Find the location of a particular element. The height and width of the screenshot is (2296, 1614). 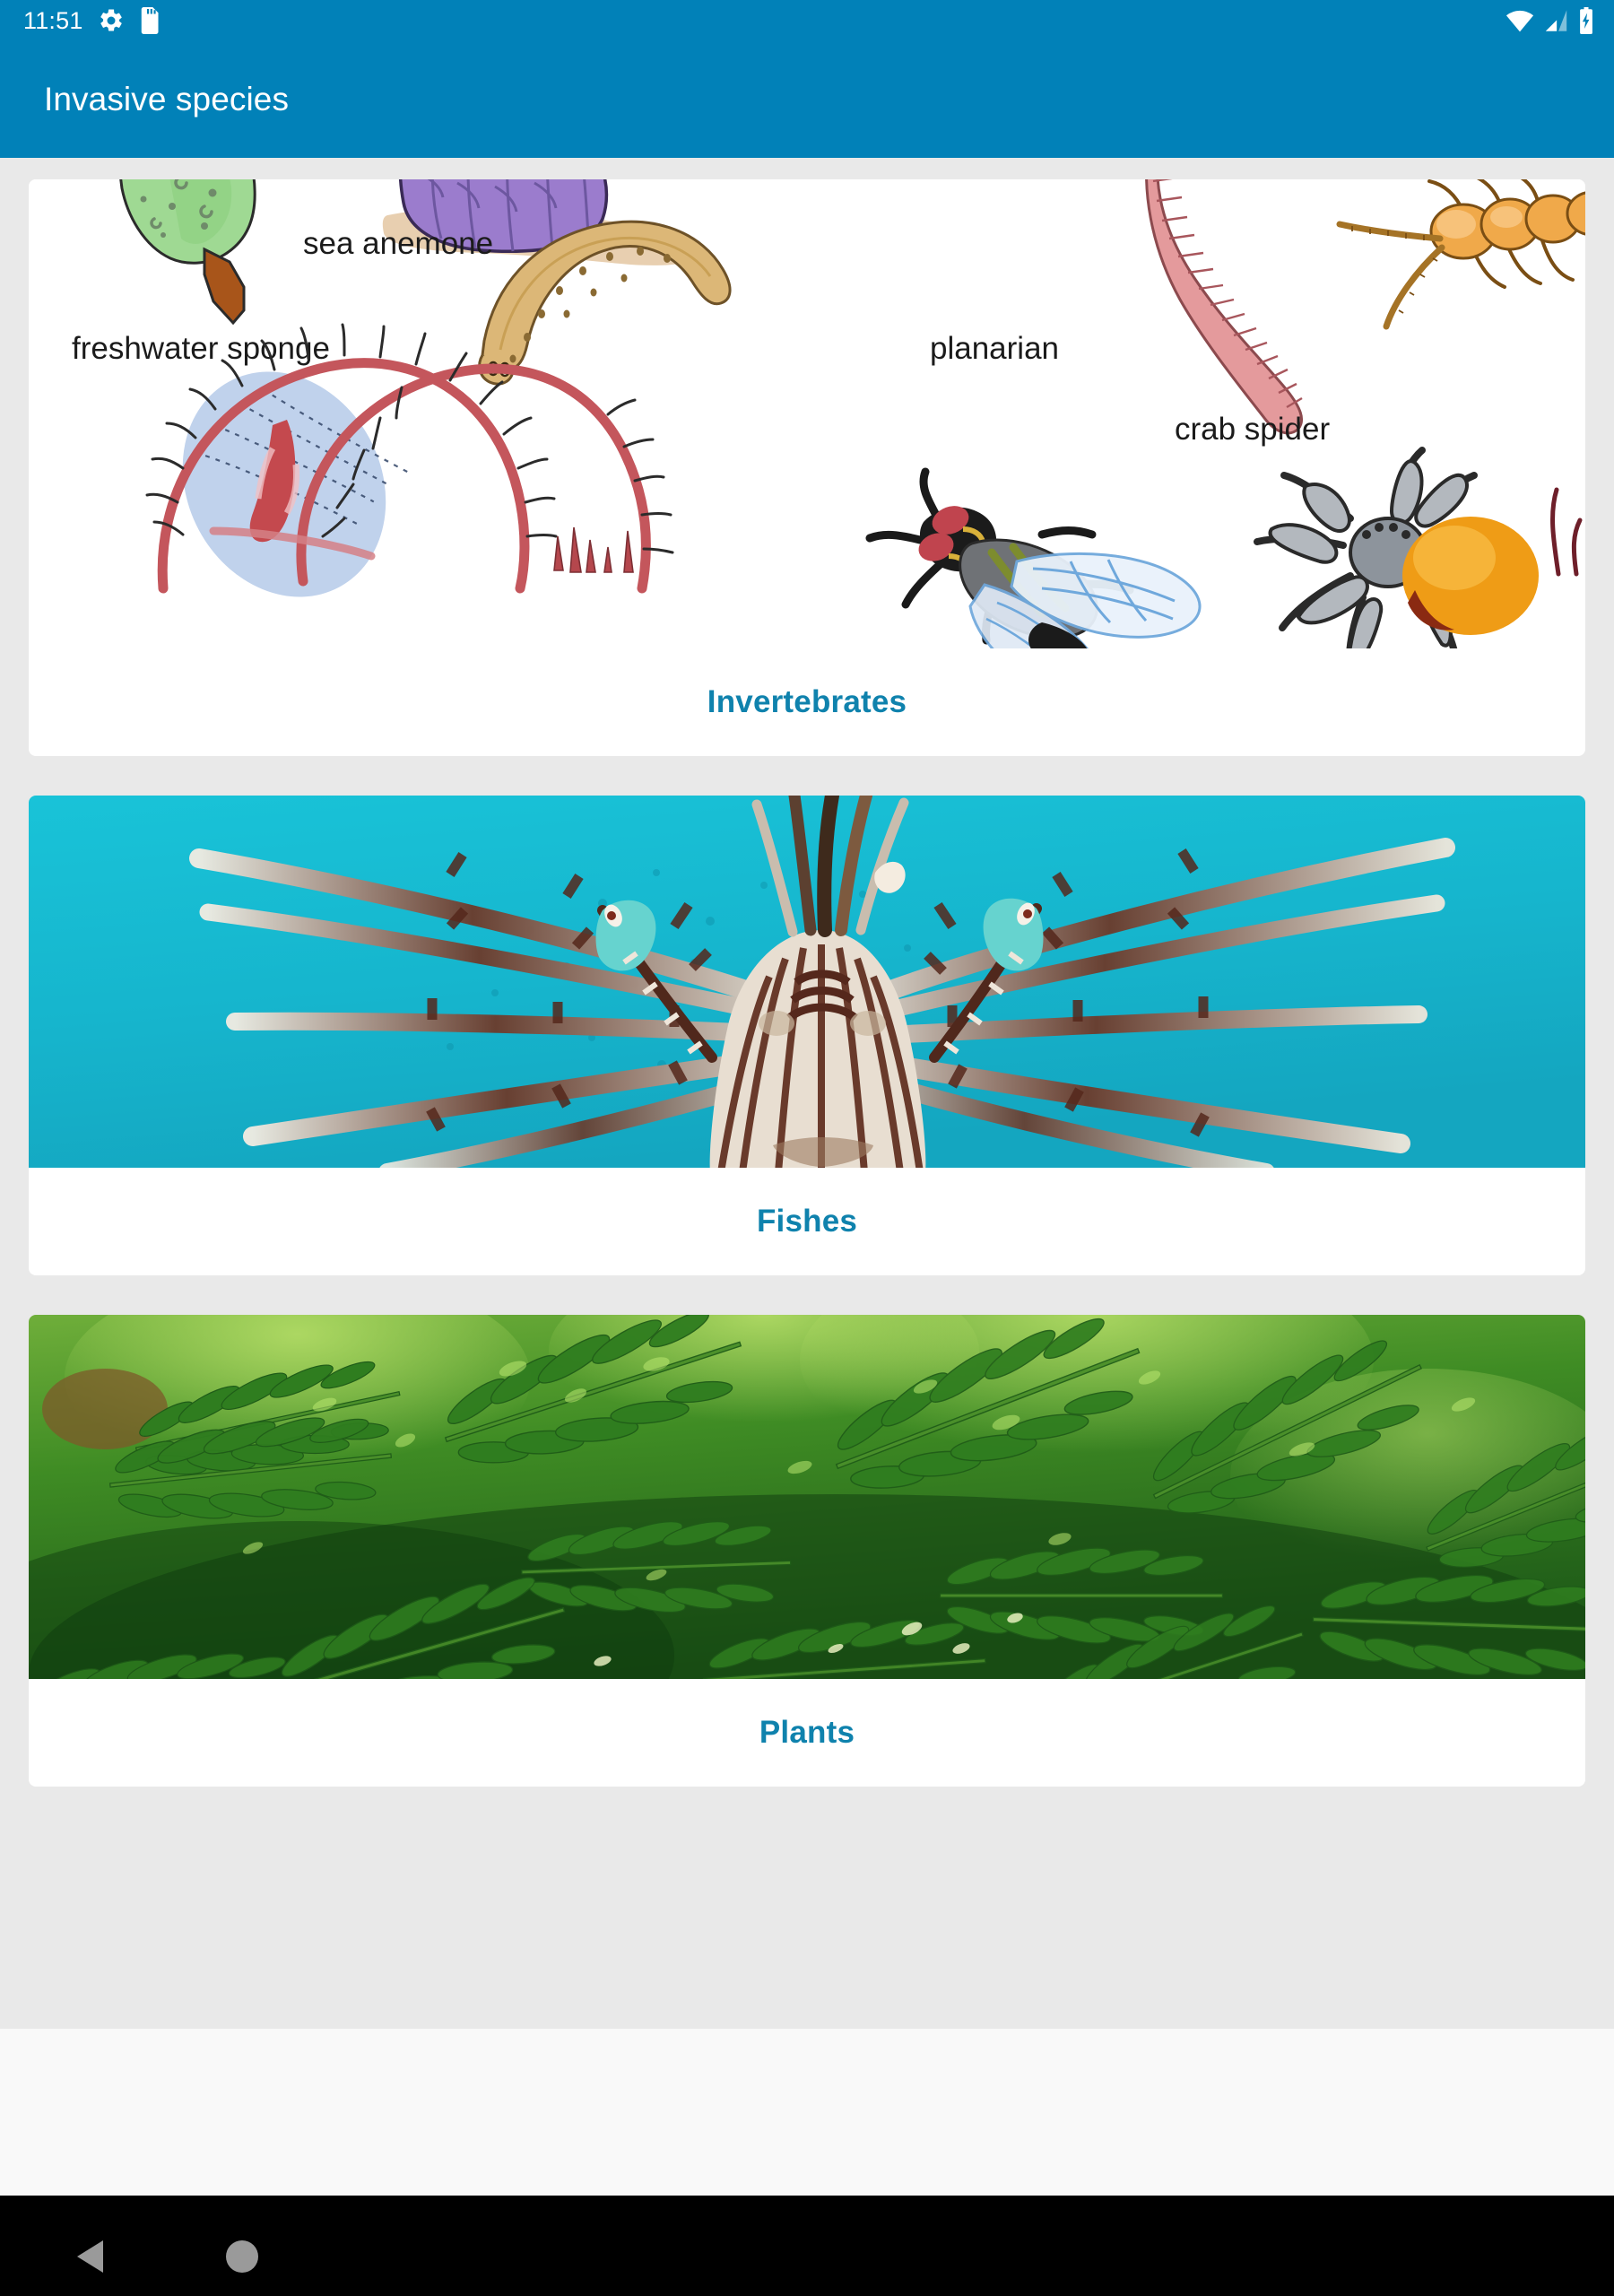

invertebrates-label: Invertebrates is located at coordinates (807, 701).